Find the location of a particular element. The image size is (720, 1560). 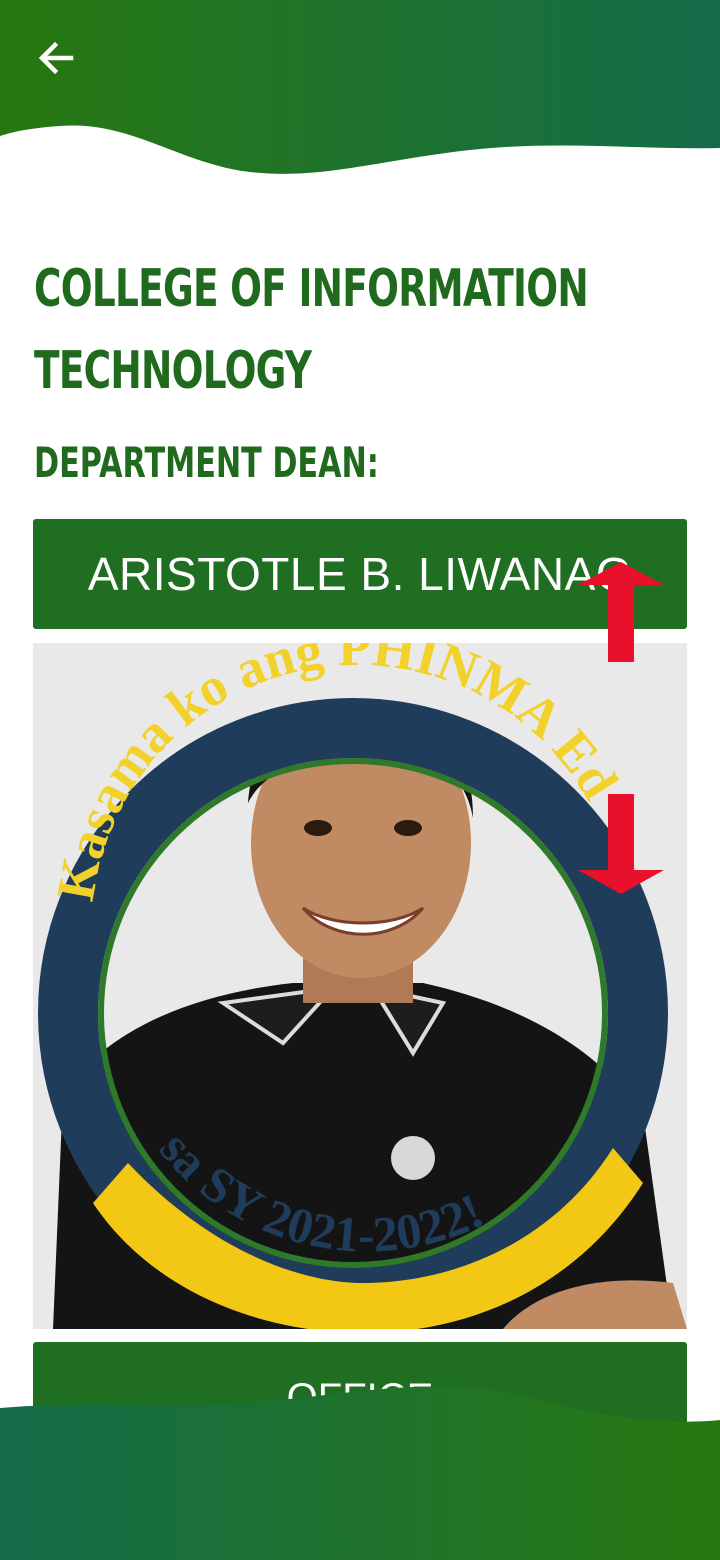

header-wave is located at coordinates (360, 87).